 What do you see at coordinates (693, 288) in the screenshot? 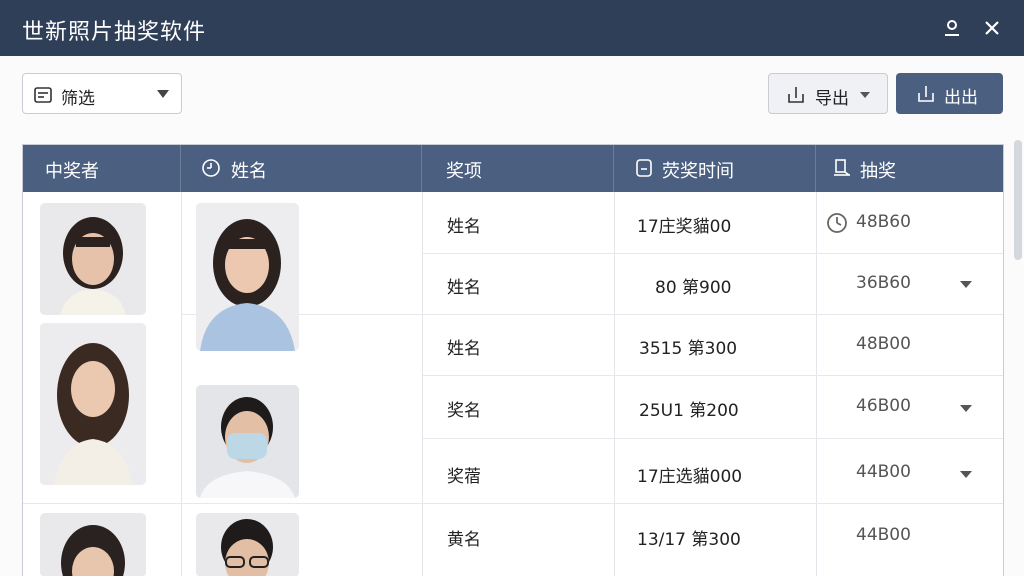
I see `time-cell: 80 第900` at bounding box center [693, 288].